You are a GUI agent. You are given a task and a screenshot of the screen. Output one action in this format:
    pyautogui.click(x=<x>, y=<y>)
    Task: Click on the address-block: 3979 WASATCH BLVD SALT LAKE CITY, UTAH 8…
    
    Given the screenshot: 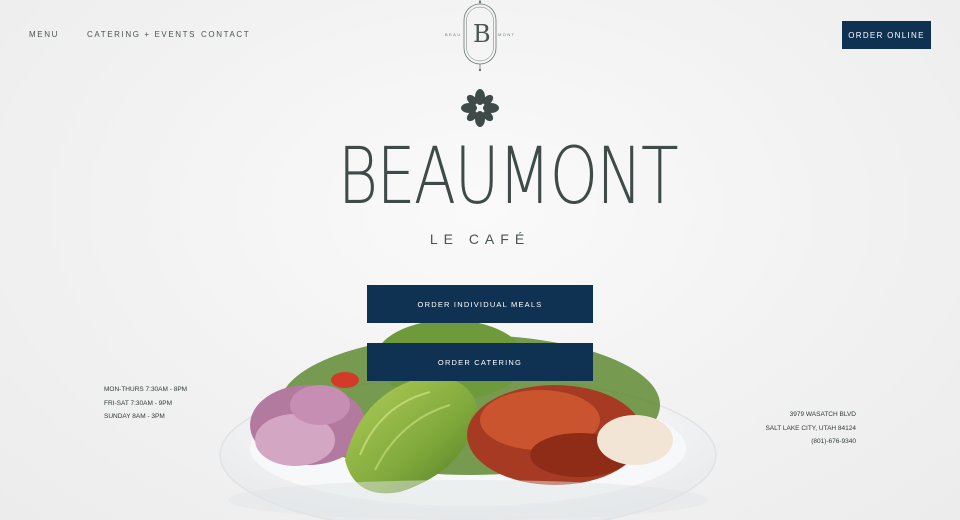 What is the action you would take?
    pyautogui.click(x=810, y=428)
    